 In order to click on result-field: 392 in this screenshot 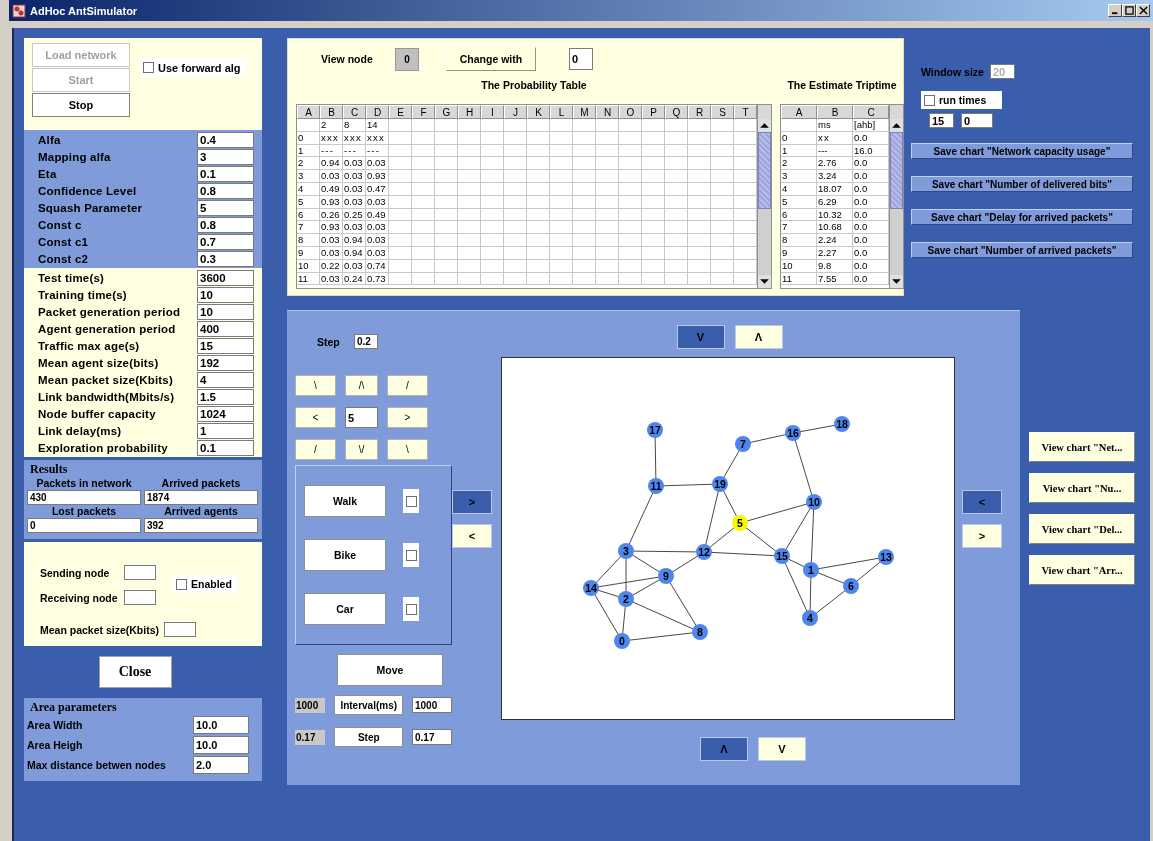, I will do `click(201, 525)`.